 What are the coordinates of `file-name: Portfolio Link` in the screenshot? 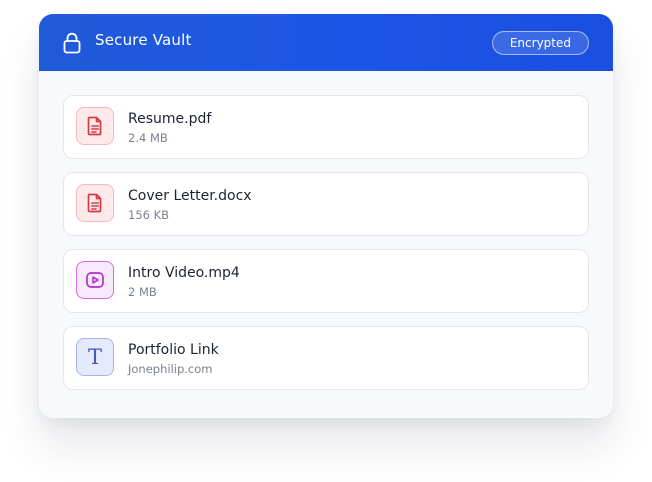 It's located at (173, 350).